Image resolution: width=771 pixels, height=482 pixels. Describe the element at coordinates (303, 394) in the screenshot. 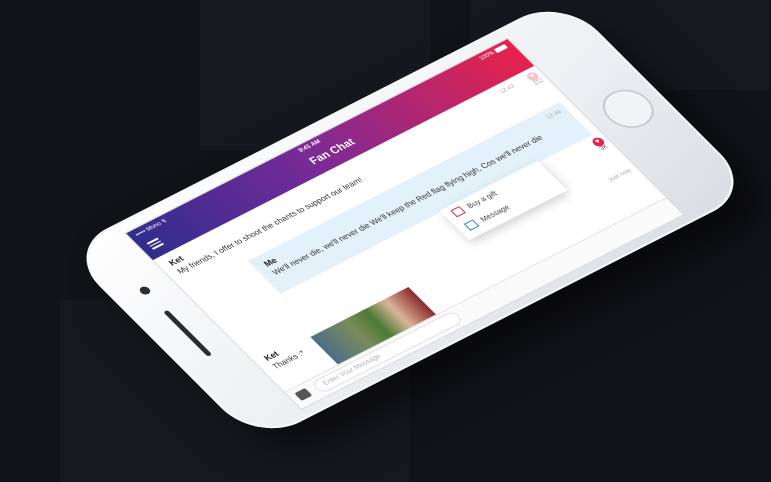

I see `camera-icon` at that location.